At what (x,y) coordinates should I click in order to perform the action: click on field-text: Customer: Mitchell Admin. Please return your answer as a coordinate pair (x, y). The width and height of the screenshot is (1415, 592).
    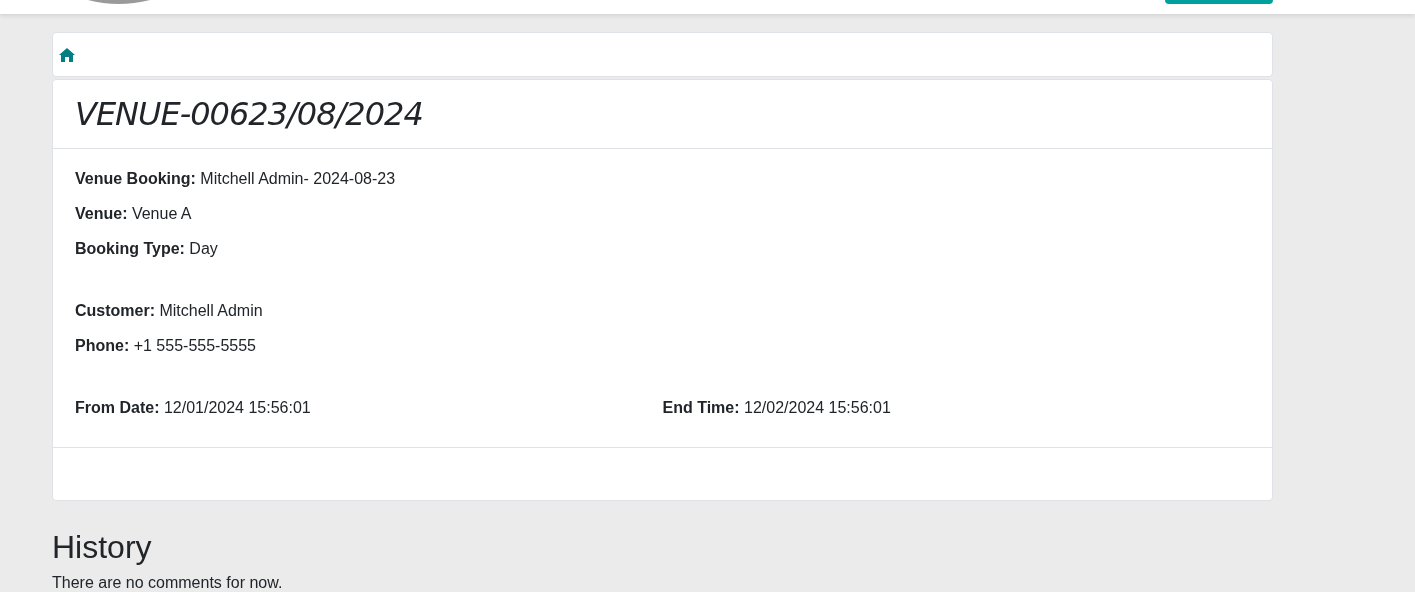
    Looking at the image, I should click on (169, 310).